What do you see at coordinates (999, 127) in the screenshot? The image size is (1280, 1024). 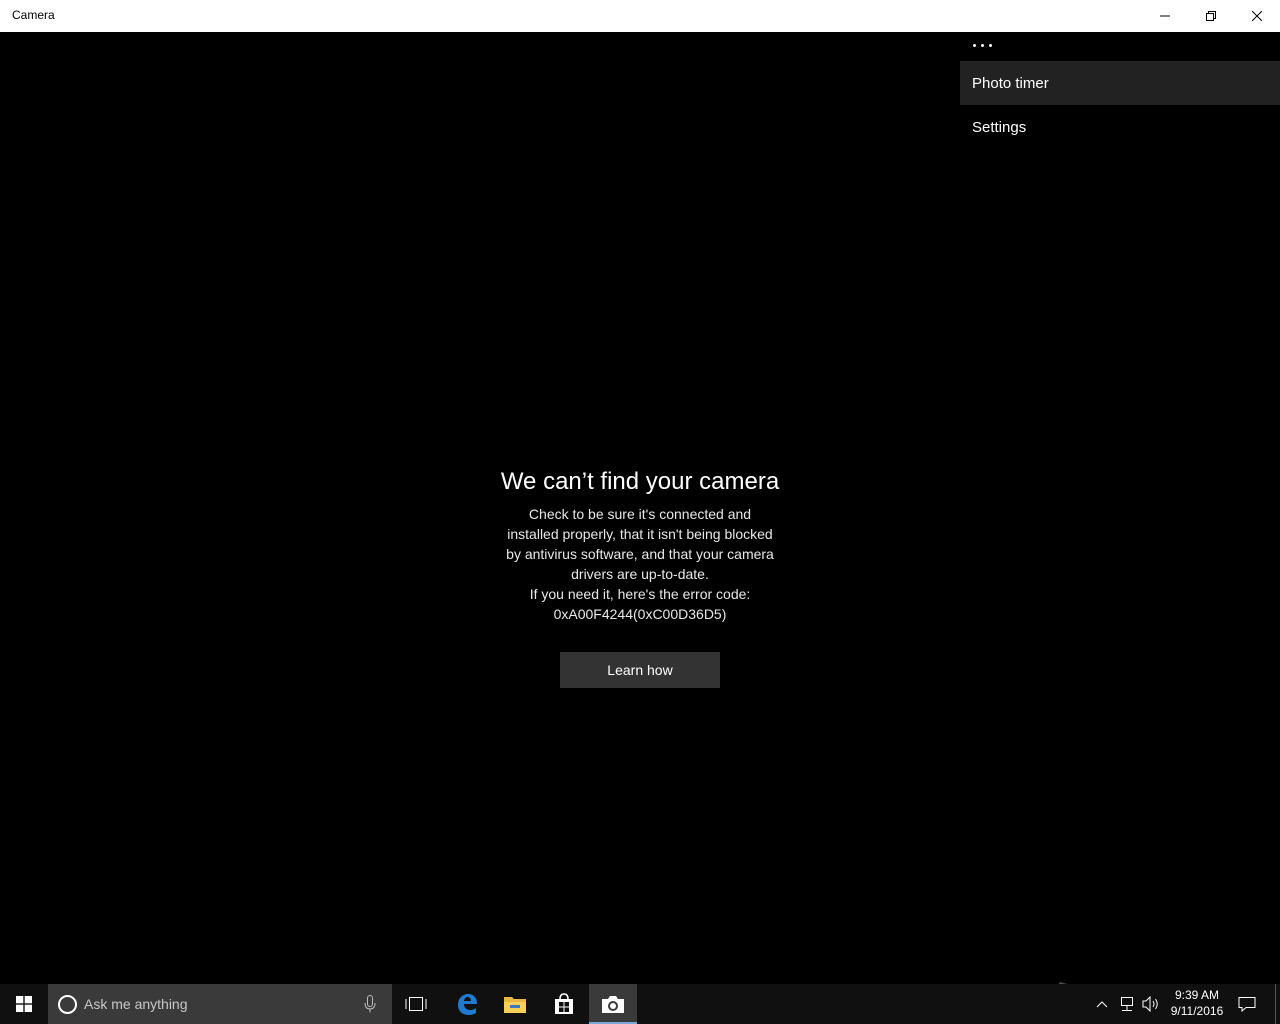 I see `menu-item-label: Settings` at bounding box center [999, 127].